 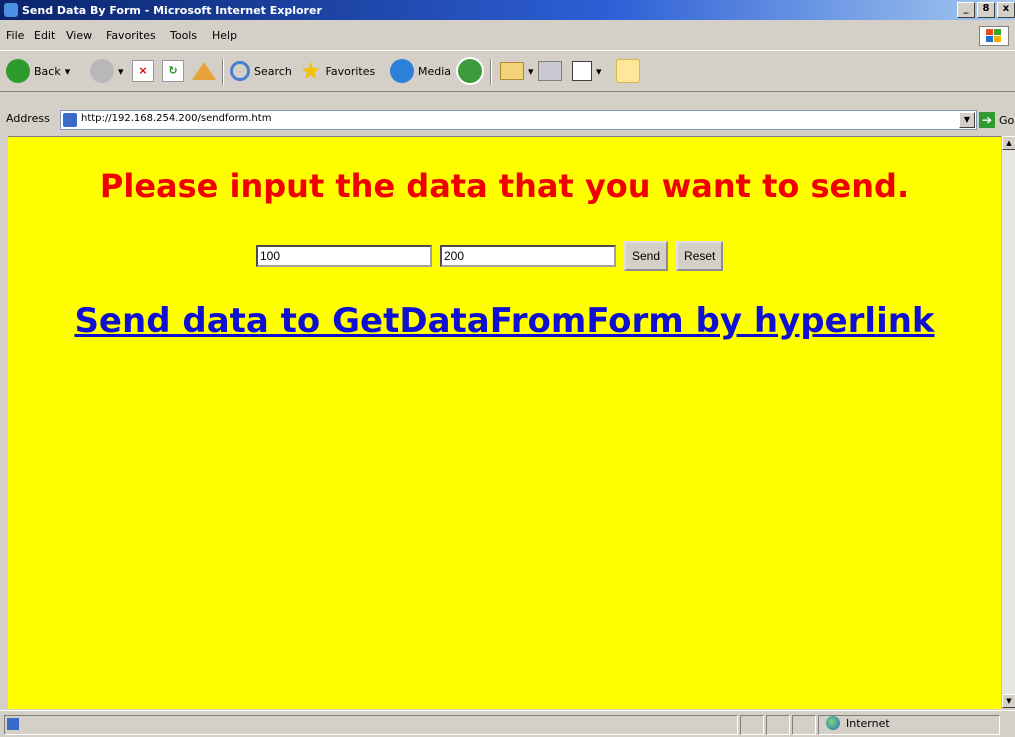 I want to click on zone-label: Internet, so click(x=868, y=723).